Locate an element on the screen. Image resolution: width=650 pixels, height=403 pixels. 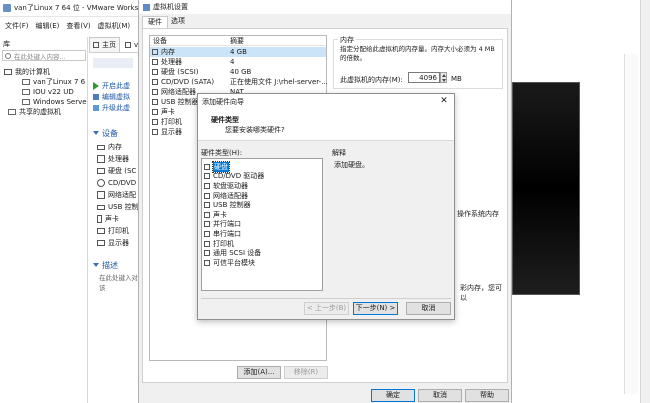
hardware-type-item: 串行端口 is located at coordinates (234, 234).